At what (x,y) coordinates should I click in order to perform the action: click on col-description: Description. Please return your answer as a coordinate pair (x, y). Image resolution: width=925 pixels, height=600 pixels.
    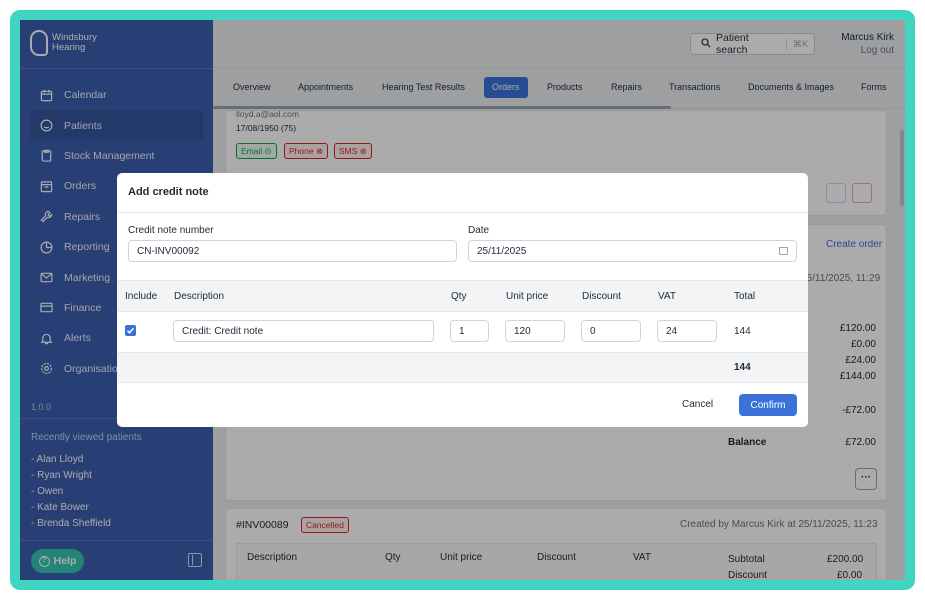
    Looking at the image, I should click on (199, 296).